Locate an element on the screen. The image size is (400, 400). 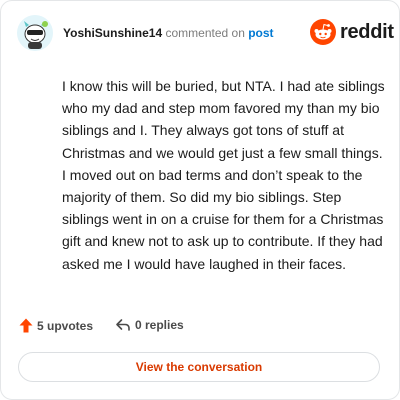
comment-header: YoshiSunshine14 commented on post is located at coordinates (168, 33).